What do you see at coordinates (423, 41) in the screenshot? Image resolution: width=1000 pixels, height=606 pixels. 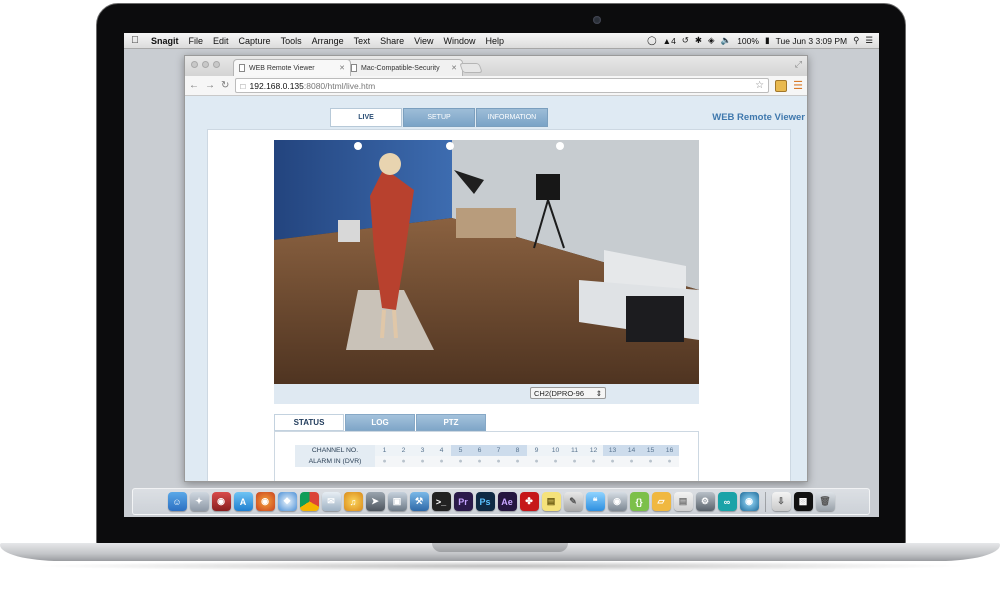 I see `menu-view: View` at bounding box center [423, 41].